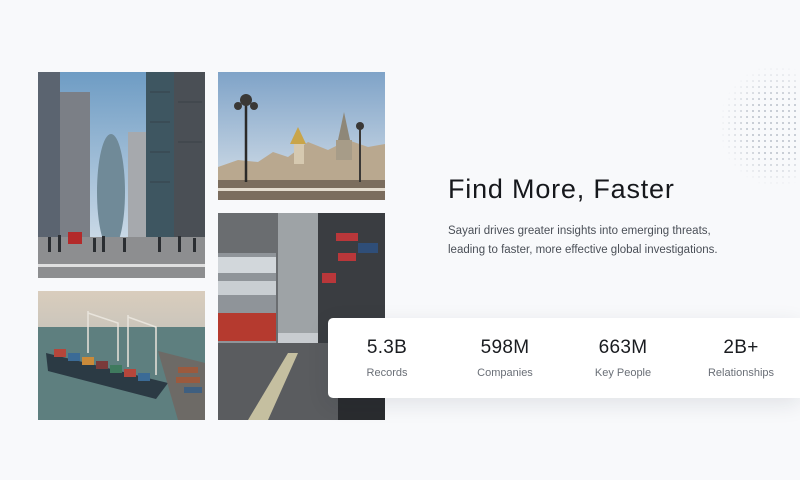 This screenshot has width=800, height=480. What do you see at coordinates (623, 373) in the screenshot?
I see `stat-label: Key People` at bounding box center [623, 373].